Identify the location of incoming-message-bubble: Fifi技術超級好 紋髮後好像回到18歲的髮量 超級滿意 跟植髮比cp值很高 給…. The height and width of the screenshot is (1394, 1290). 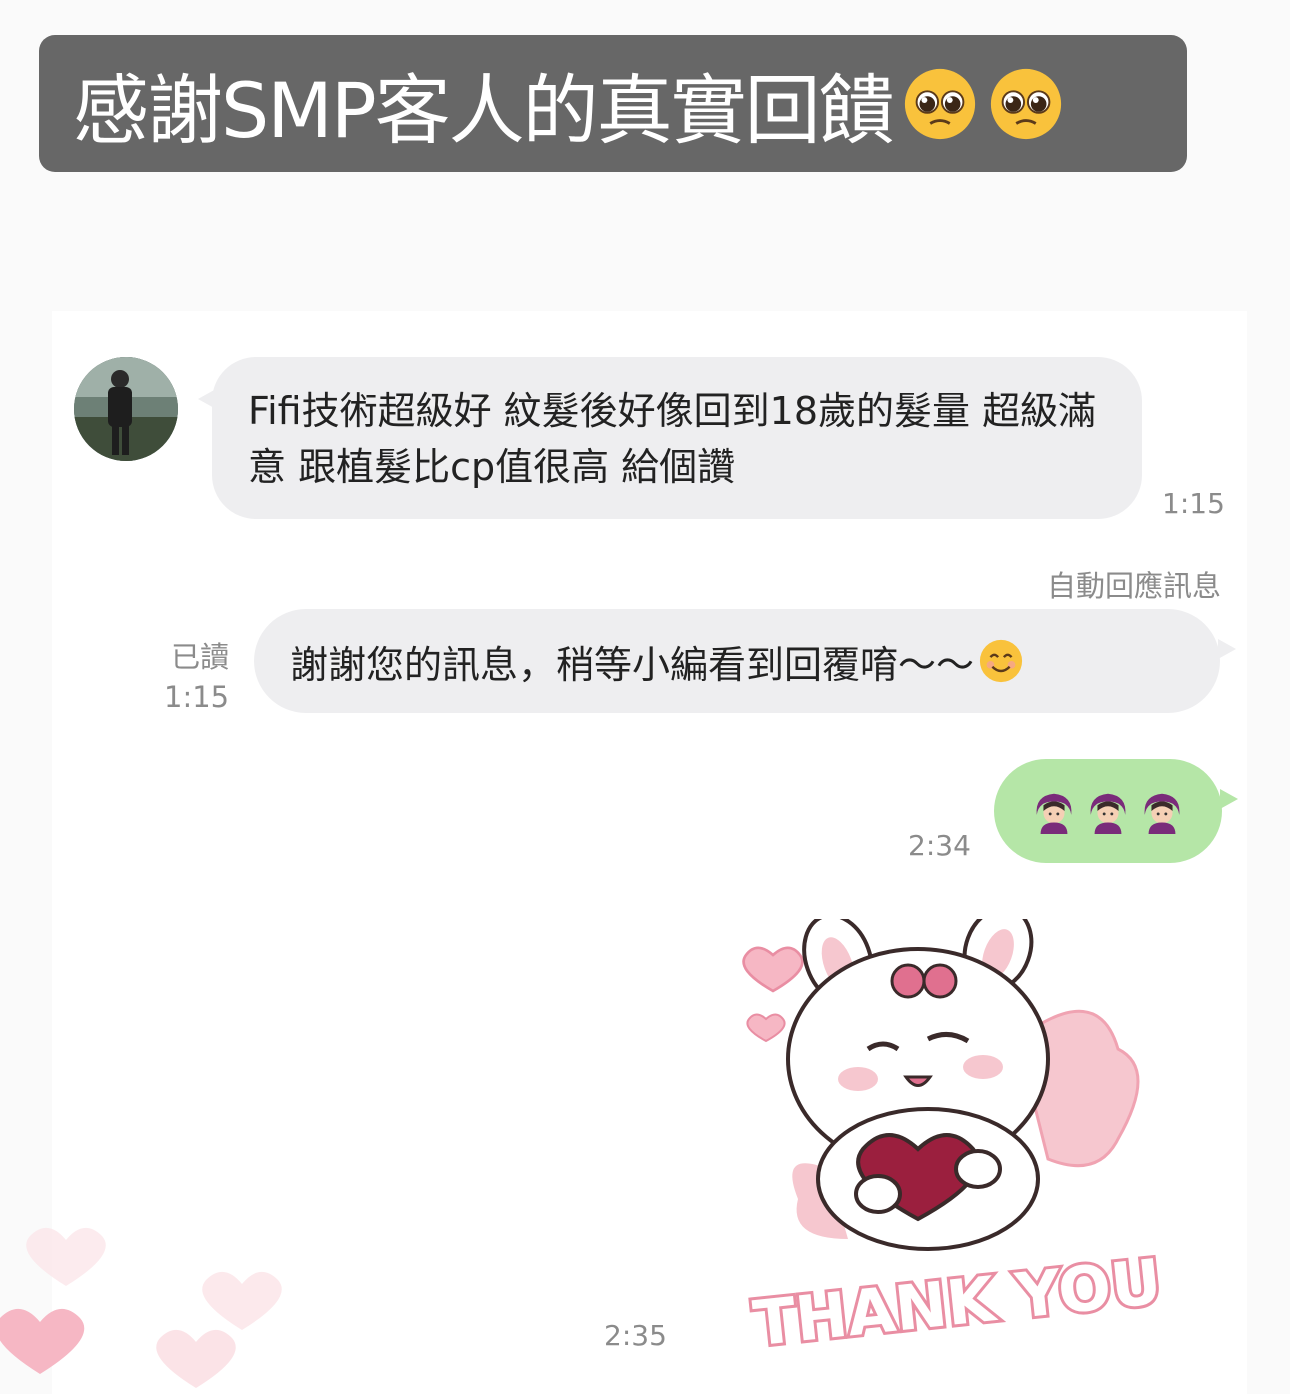
(677, 438).